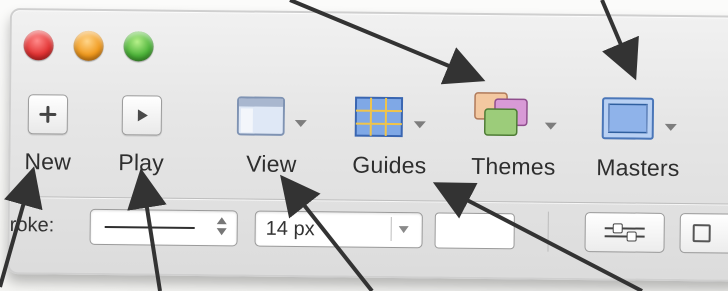  I want to click on stroke-stepper, so click(221, 226).